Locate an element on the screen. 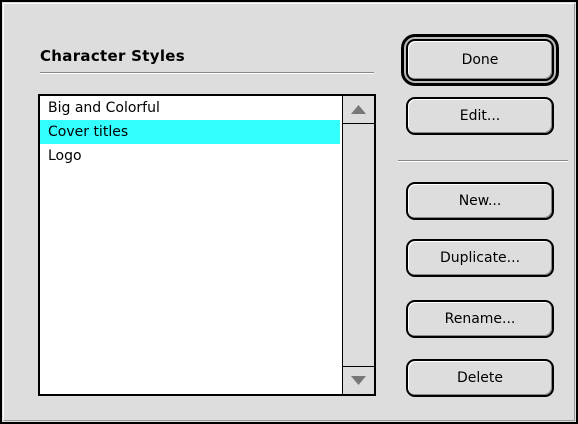 The image size is (578, 424). scroll-down-button is located at coordinates (358, 380).